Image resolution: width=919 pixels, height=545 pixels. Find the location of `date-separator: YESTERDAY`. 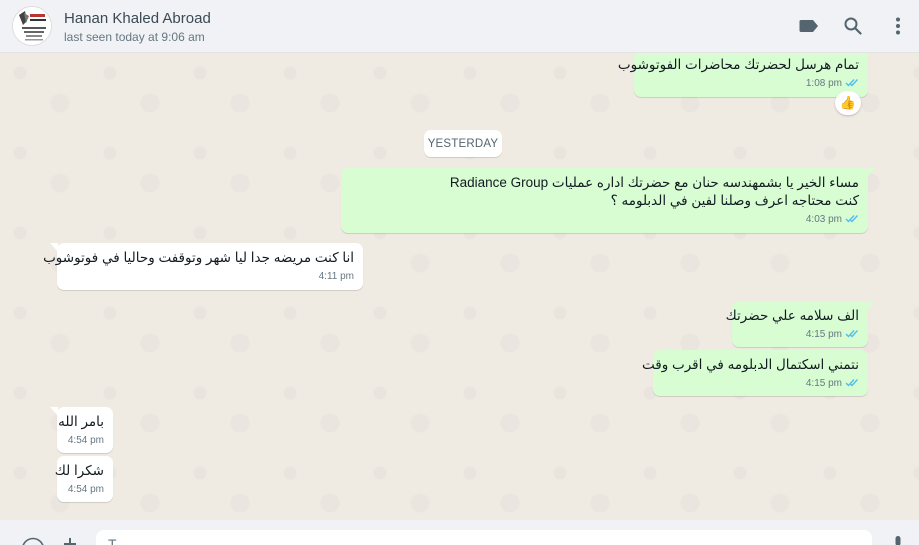

date-separator: YESTERDAY is located at coordinates (463, 143).